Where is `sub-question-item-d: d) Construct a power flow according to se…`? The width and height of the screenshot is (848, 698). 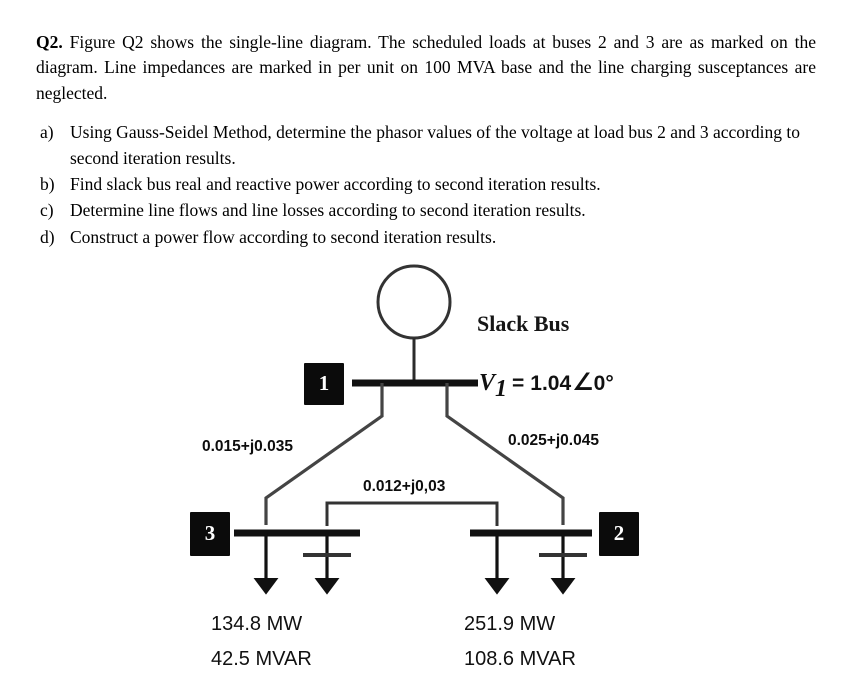 sub-question-item-d: d) Construct a power flow according to se… is located at coordinates (426, 237).